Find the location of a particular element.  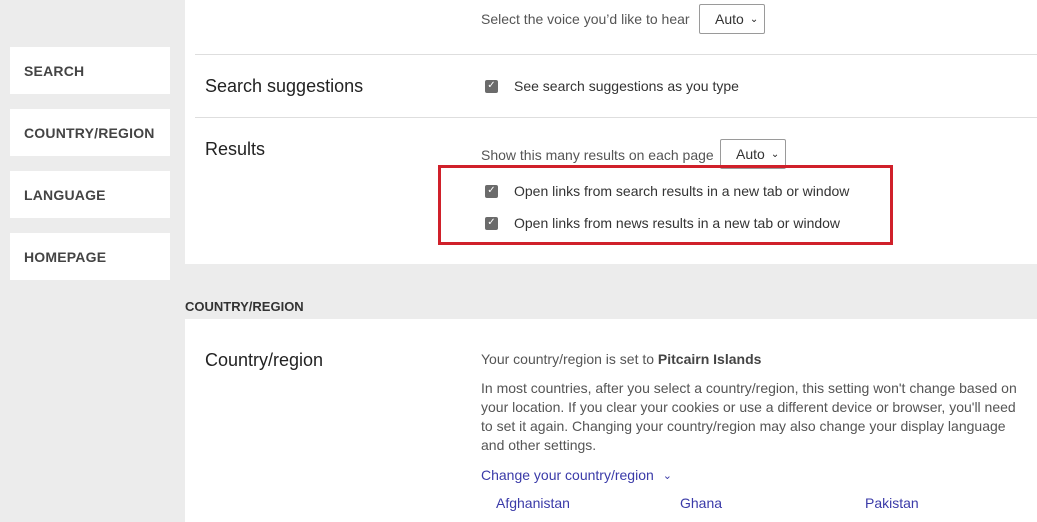

open-search-results-checkbox: ✓ is located at coordinates (491, 191).